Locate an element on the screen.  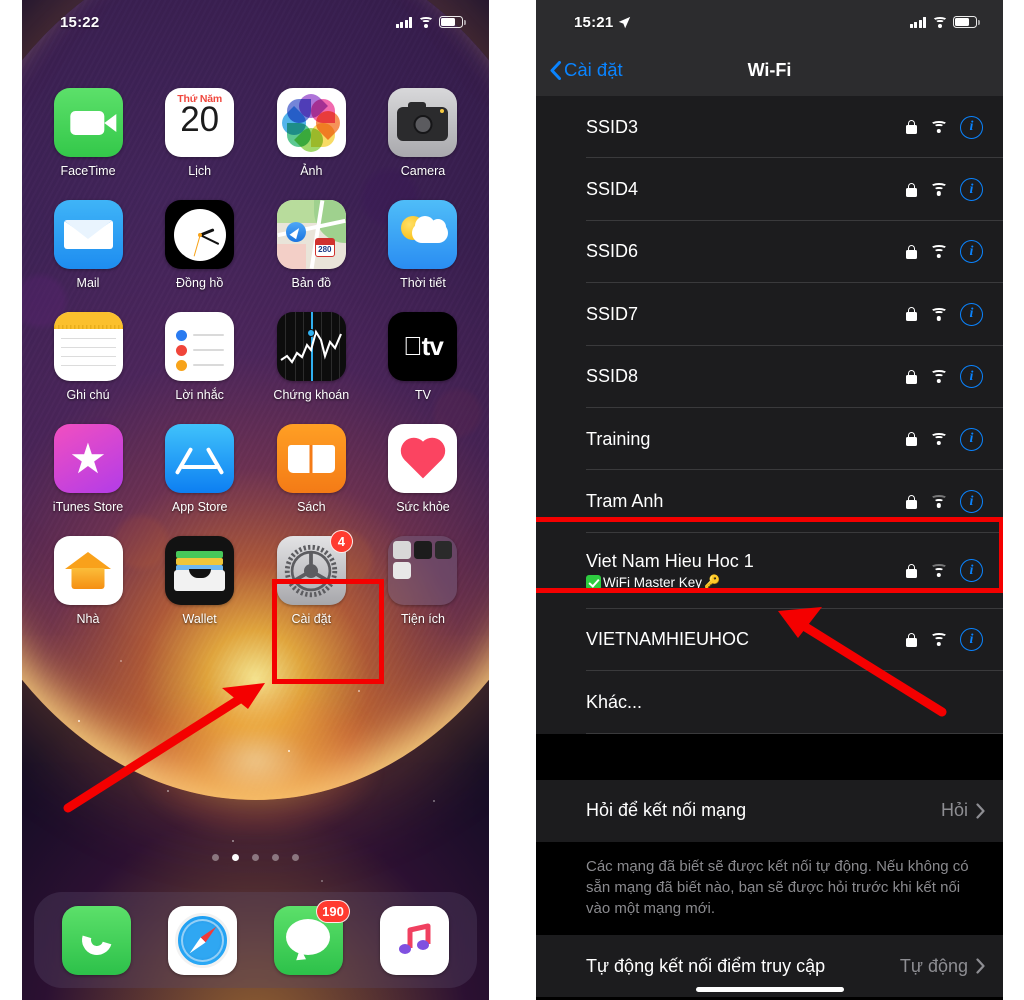
ask-to-join-row: Hỏi để kết nối mạng Hỏi is located at coordinates (769, 810).